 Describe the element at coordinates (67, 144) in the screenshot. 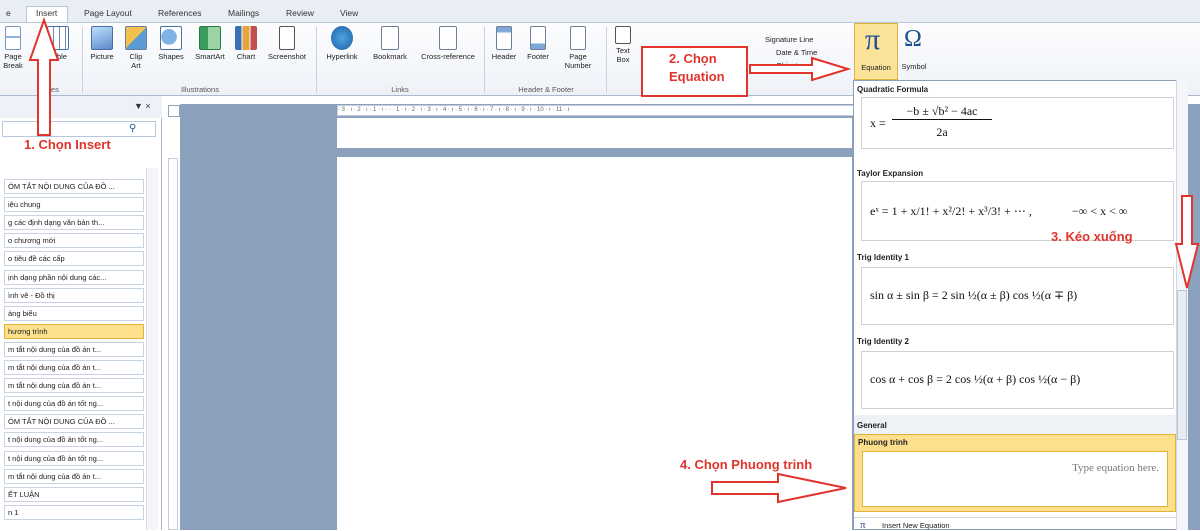

I see `step1-label: 1. Chọn Insert` at that location.